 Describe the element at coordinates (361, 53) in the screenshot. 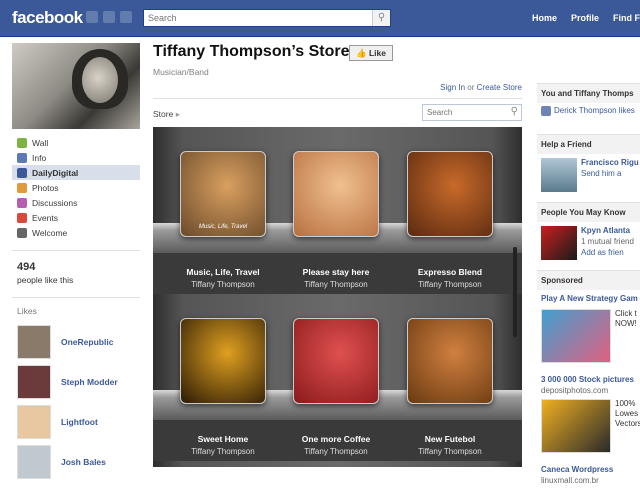

I see `thumbs-up-icon: 👍` at that location.